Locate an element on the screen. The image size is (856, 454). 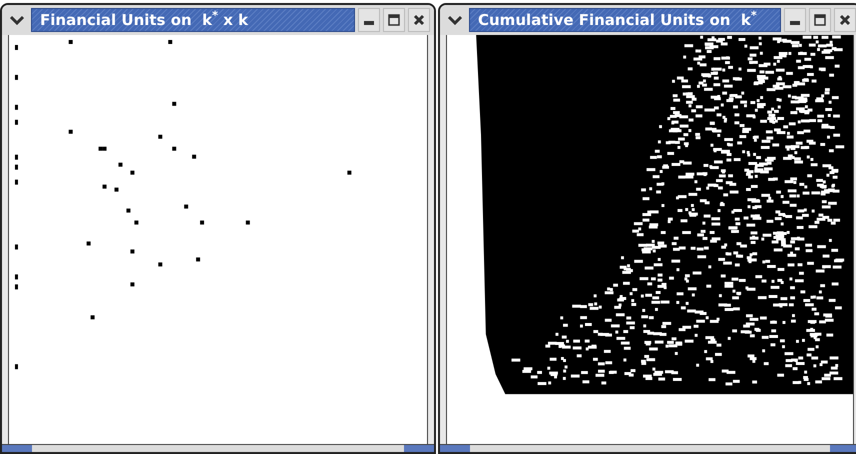
window-title: Financial Units on k$^{*}$ x k is located at coordinates (144, 20).